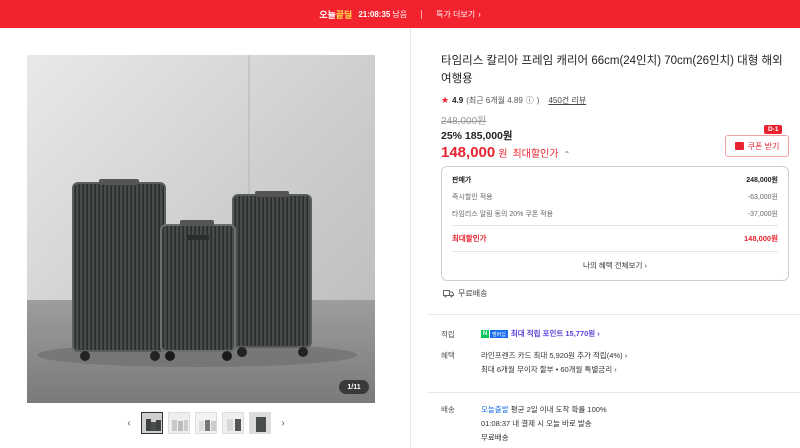 This screenshot has height=448, width=800. Describe the element at coordinates (615, 180) in the screenshot. I see `price-row: 판매가 248,000원` at that location.